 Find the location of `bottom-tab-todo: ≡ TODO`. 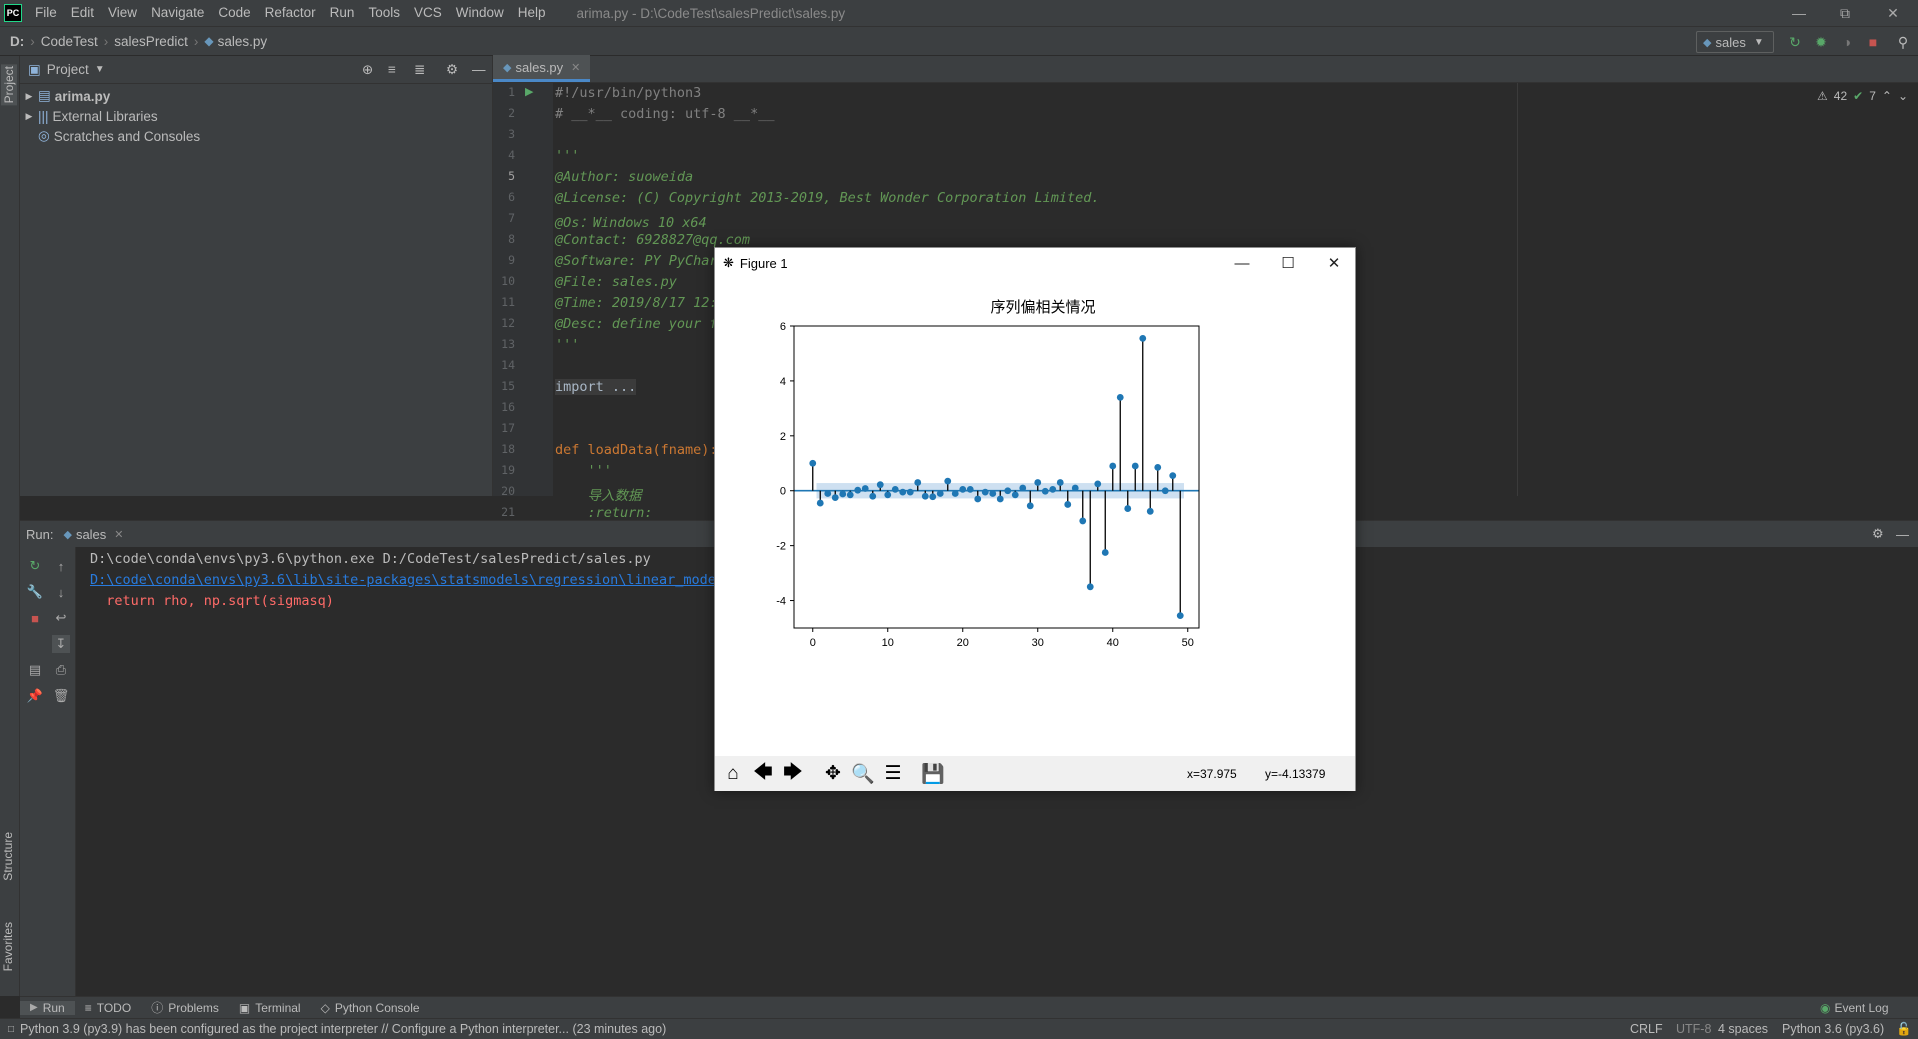

bottom-tab-todo: ≡ TODO is located at coordinates (108, 1008).